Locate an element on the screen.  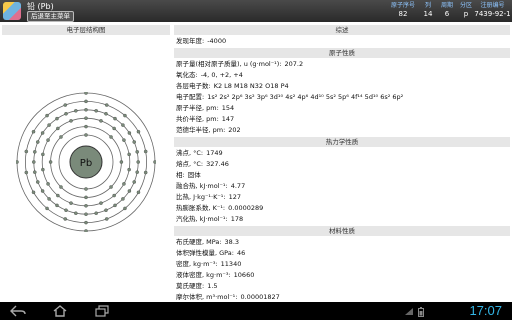
group-column: 列 14 is located at coordinates (428, 10).